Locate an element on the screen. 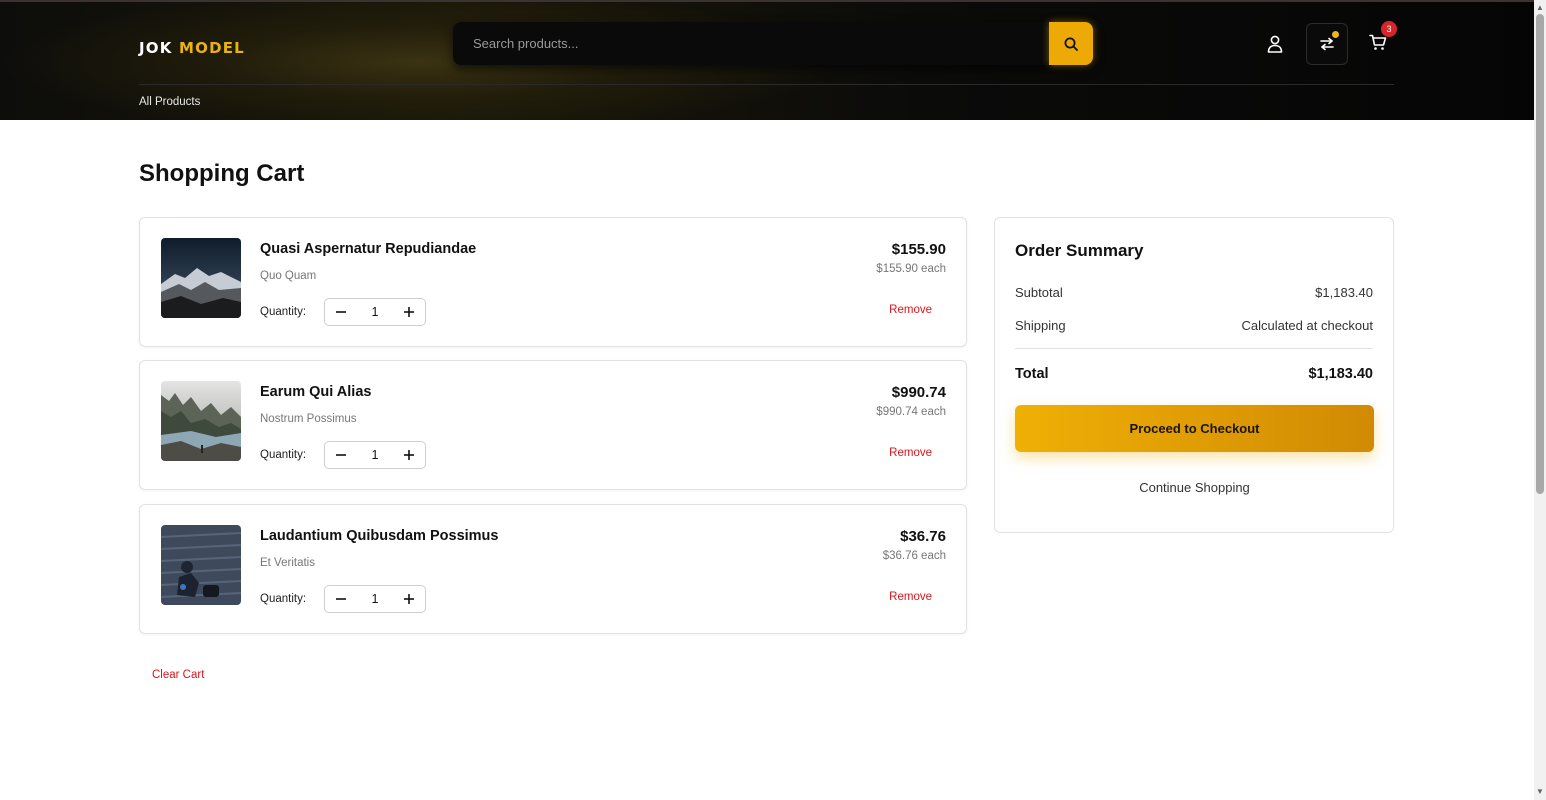 The height and width of the screenshot is (800, 1546). shipping-value: Calculated at checkout is located at coordinates (1307, 325).